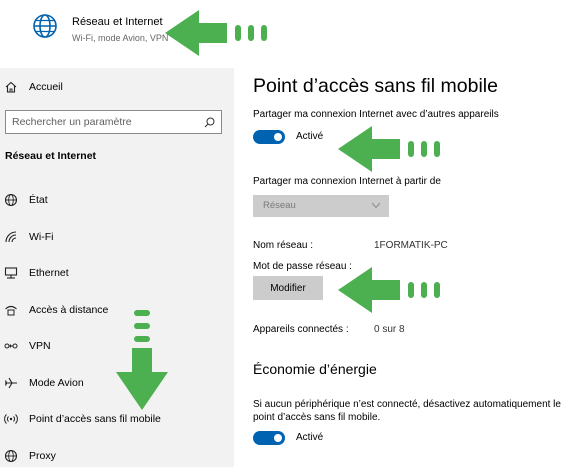 The width and height of the screenshot is (585, 467). Describe the element at coordinates (375, 86) in the screenshot. I see `page-title: Point d’accès sans fil mobile` at that location.